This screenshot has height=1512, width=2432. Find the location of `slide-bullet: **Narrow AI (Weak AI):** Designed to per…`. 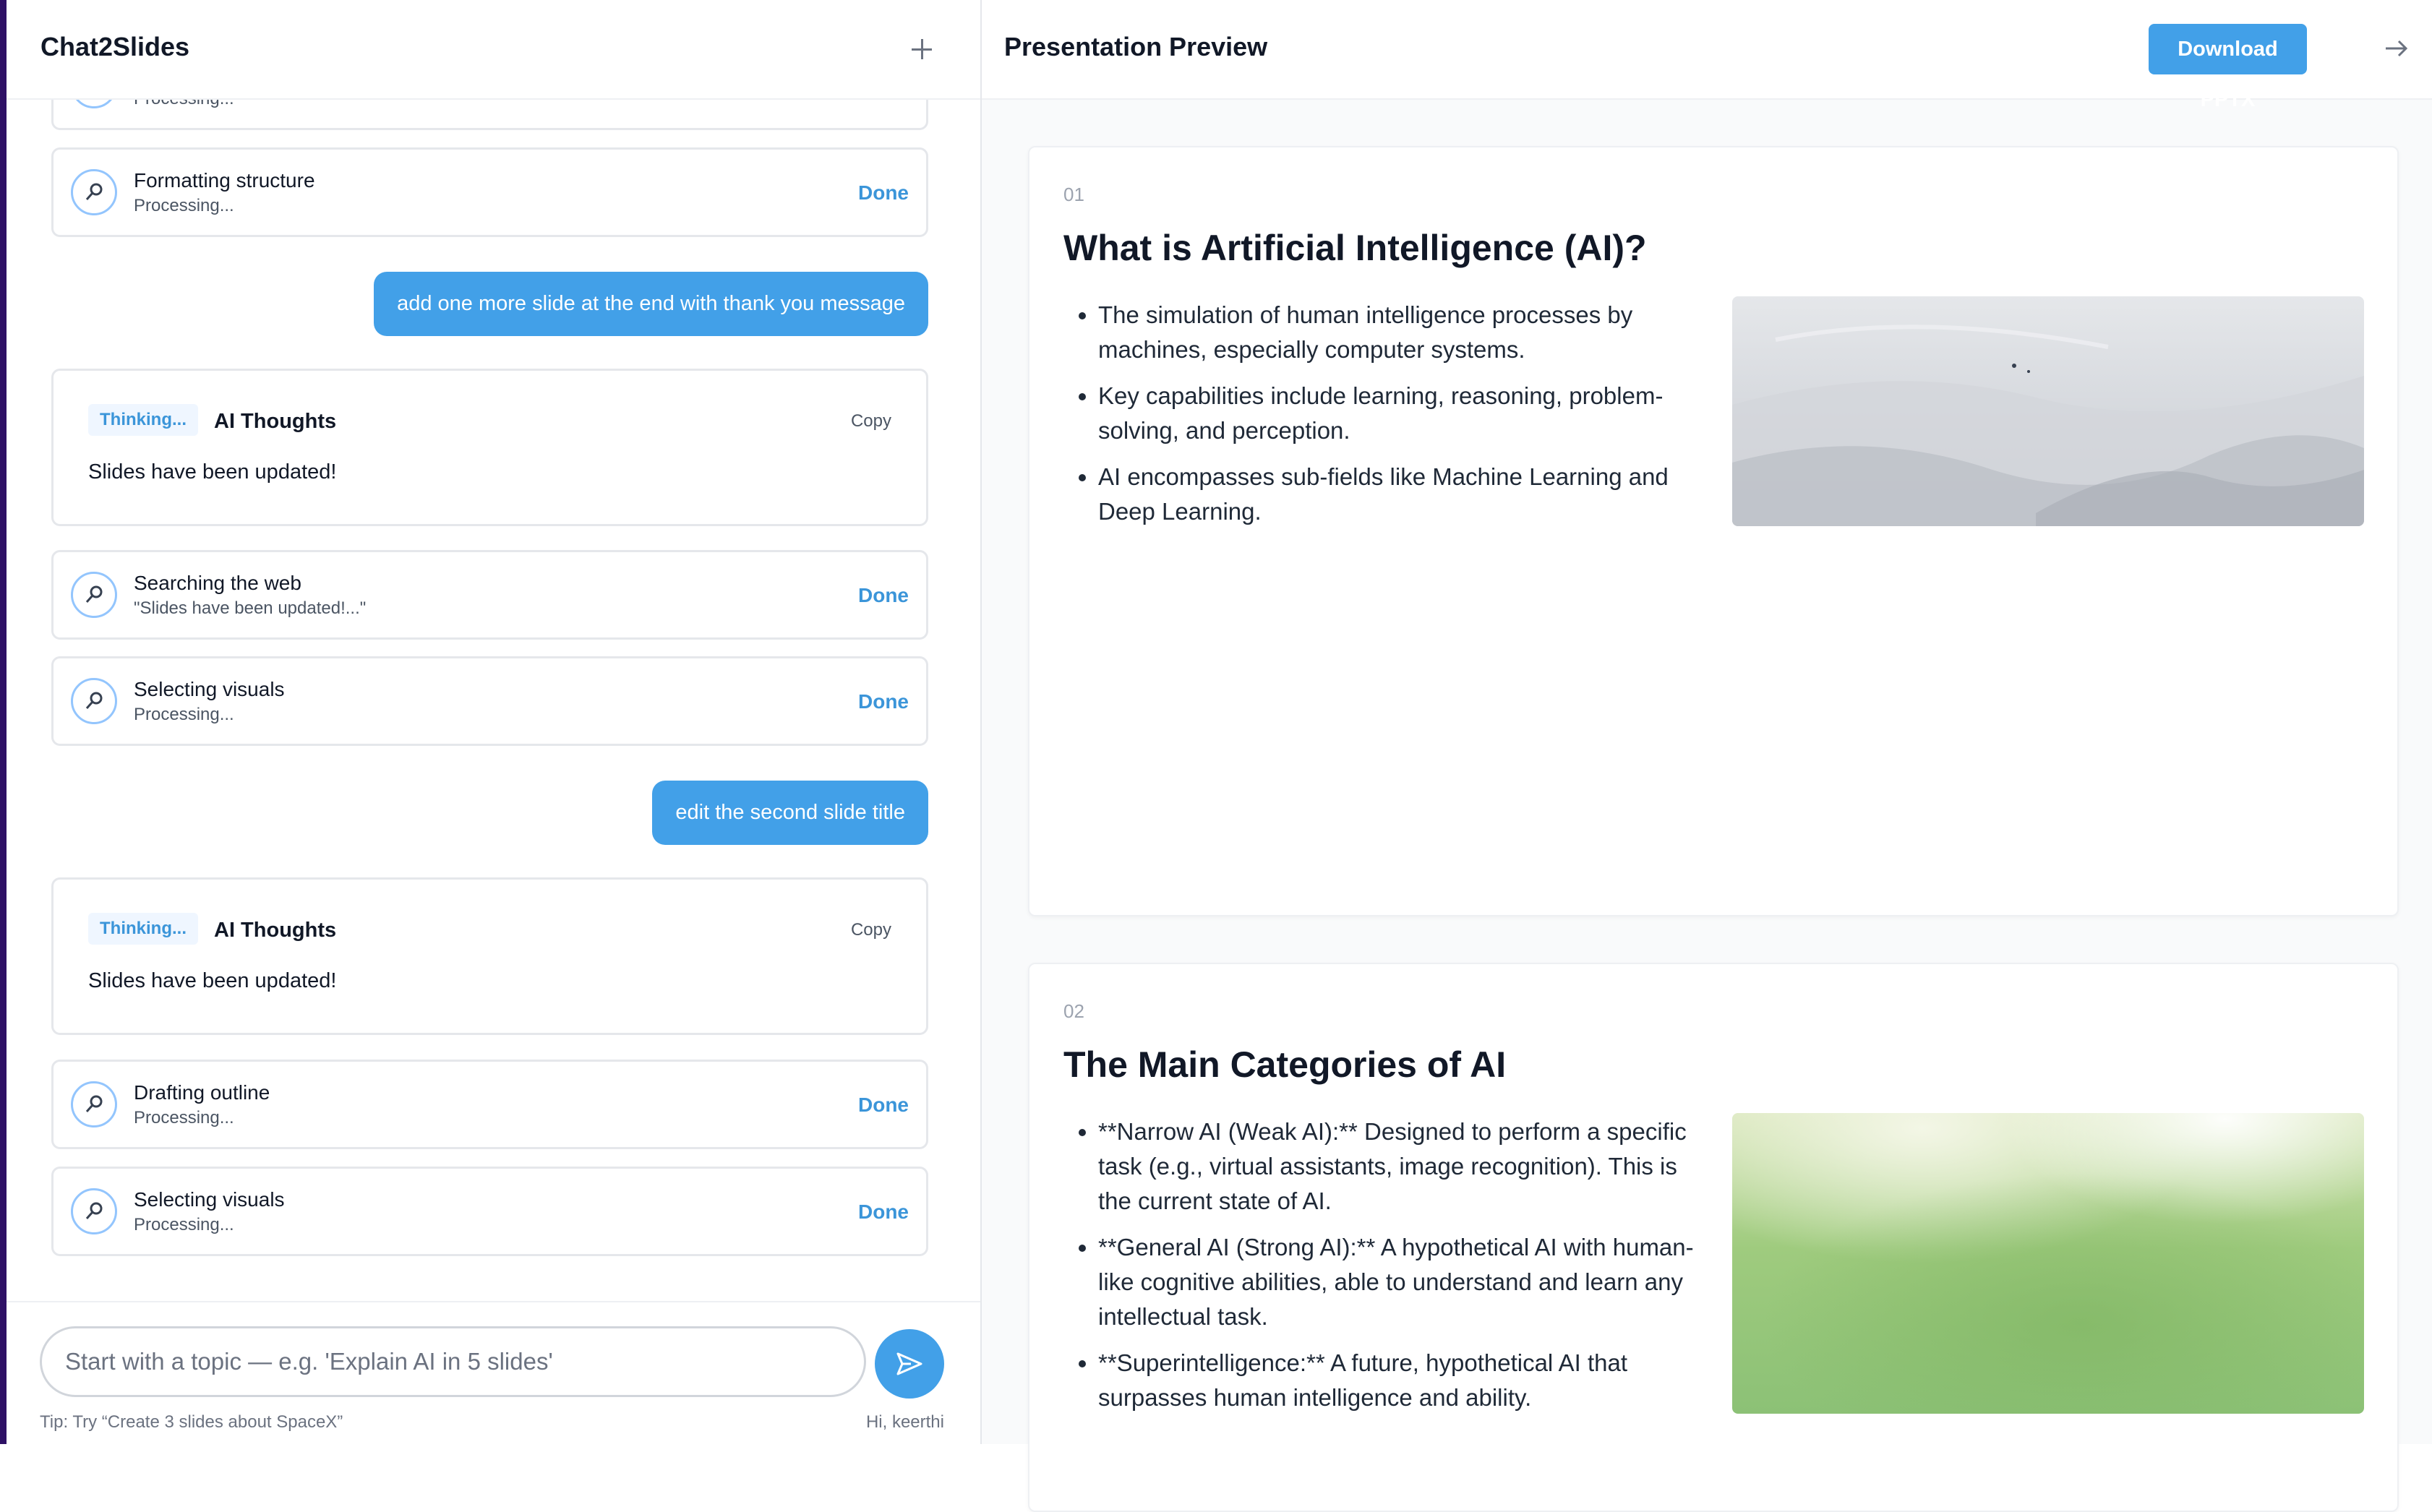

slide-bullet: **Narrow AI (Weak AI):** Designed to per… is located at coordinates (1401, 1166).